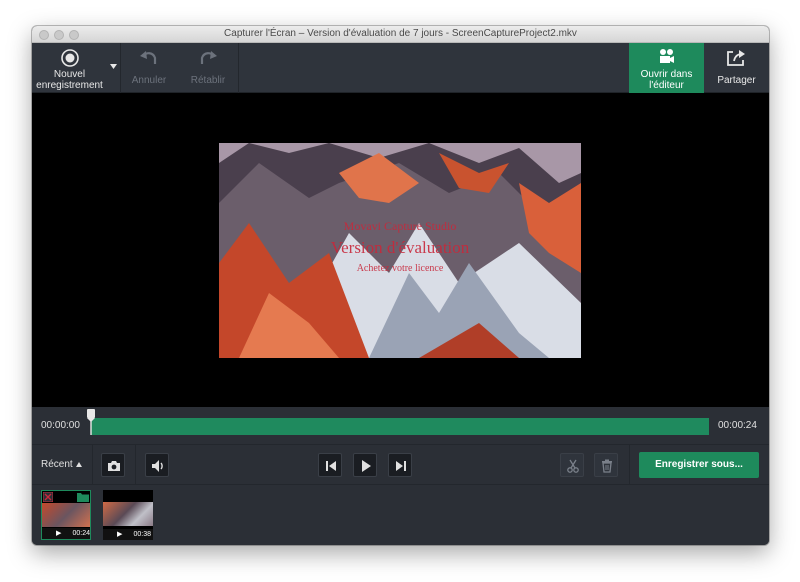 This screenshot has height=582, width=800. Describe the element at coordinates (69, 74) in the screenshot. I see `new-recording-label-1: Nouvel` at that location.